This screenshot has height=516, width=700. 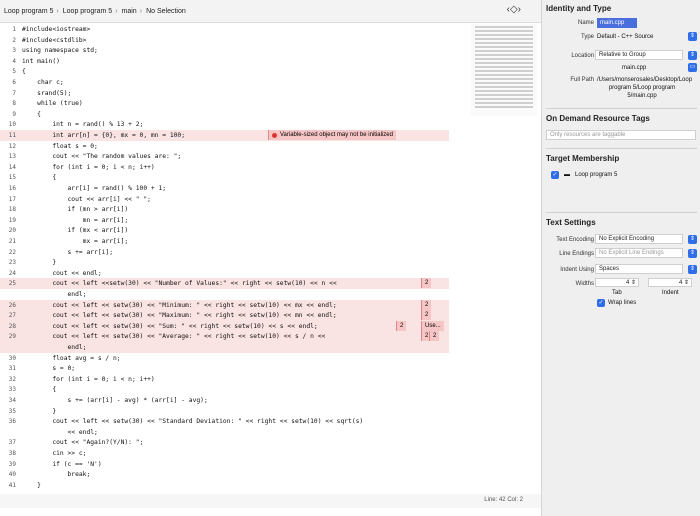 I want to click on tab-width-stepper: 4 ⇕, so click(x=617, y=282).